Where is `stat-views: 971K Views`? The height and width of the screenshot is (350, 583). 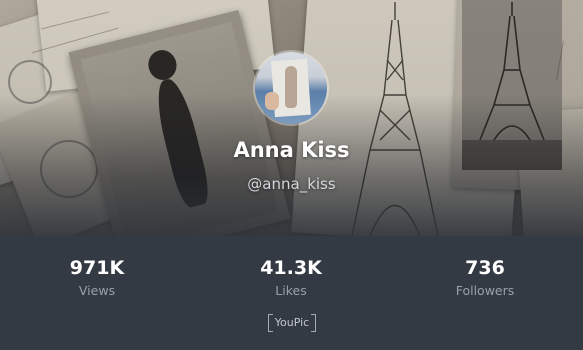
stat-views: 971K Views is located at coordinates (97, 278).